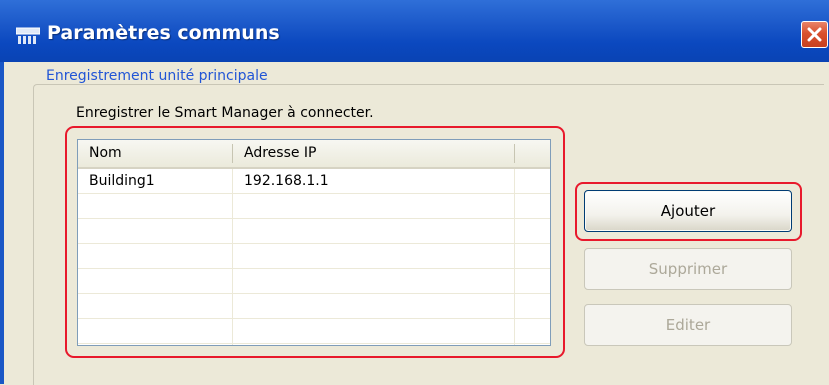 Image resolution: width=829 pixels, height=385 pixels. Describe the element at coordinates (28, 36) in the screenshot. I see `settings-panel-icon` at that location.